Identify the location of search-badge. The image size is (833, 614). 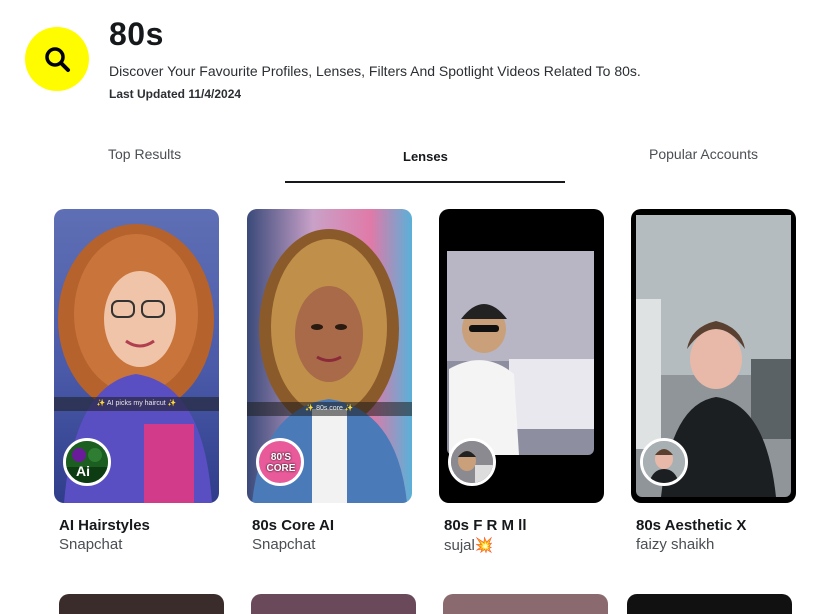
(57, 59).